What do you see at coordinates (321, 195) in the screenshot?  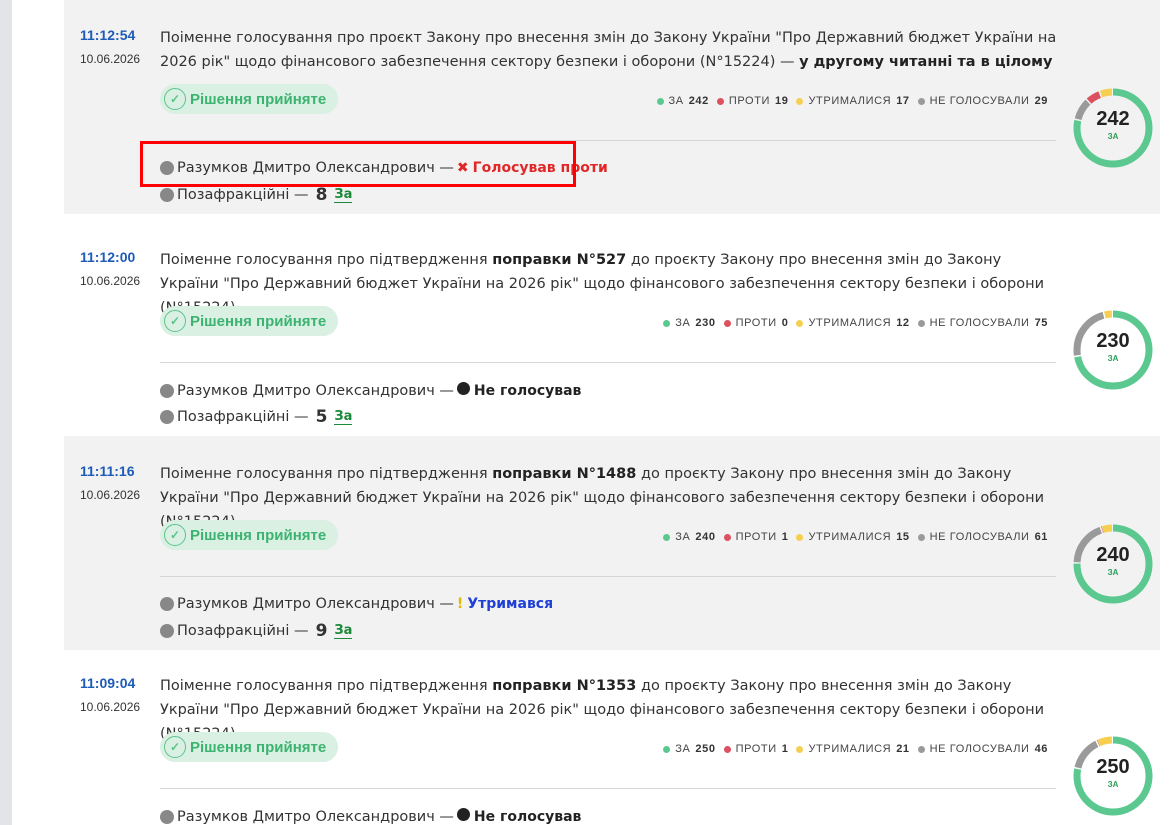 I see `faction-count: 8` at bounding box center [321, 195].